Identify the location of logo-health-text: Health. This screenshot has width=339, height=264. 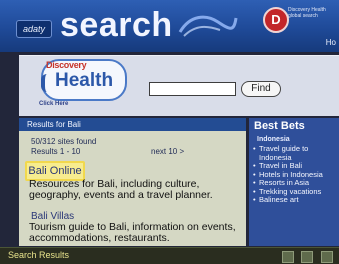
(84, 80).